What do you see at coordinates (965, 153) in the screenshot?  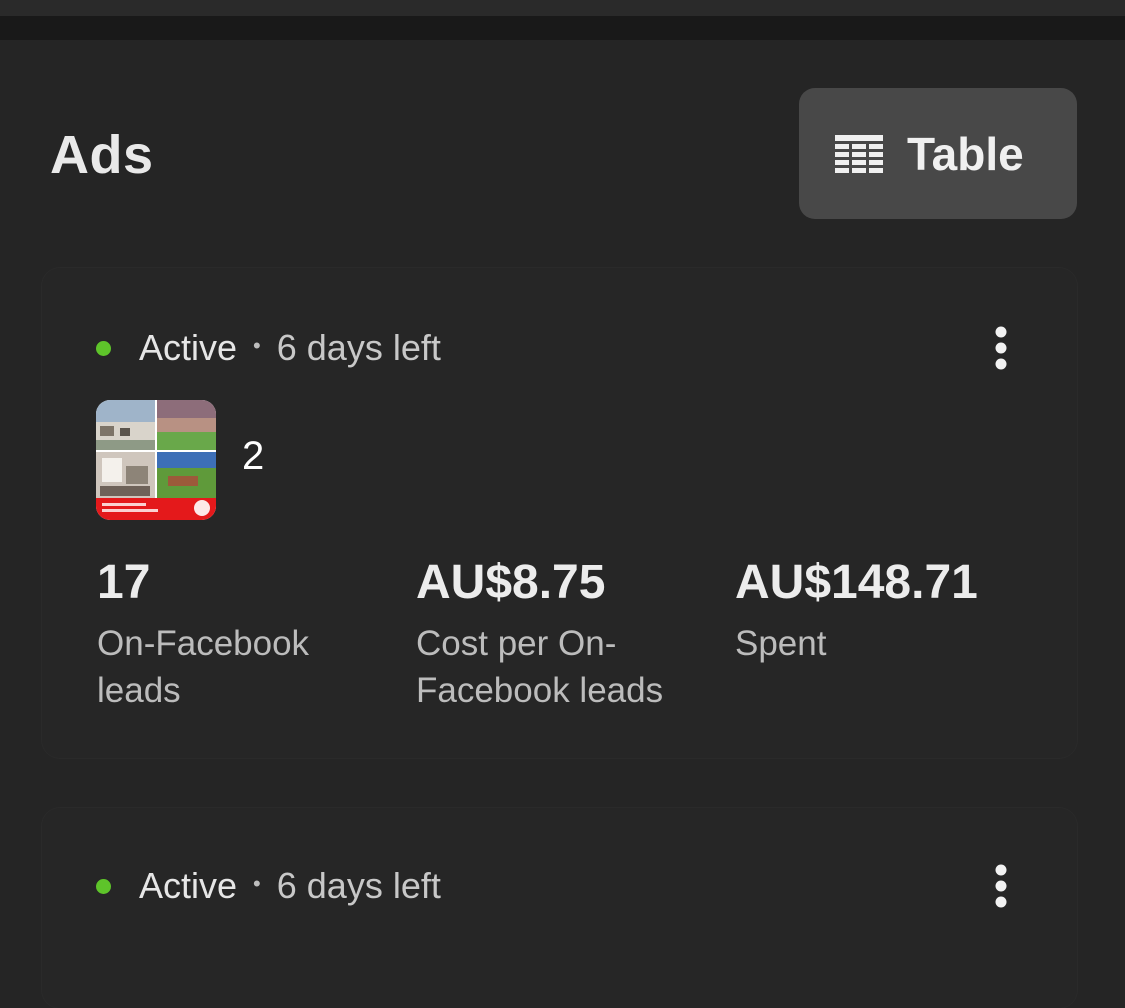 I see `table-button-label: Table` at bounding box center [965, 153].